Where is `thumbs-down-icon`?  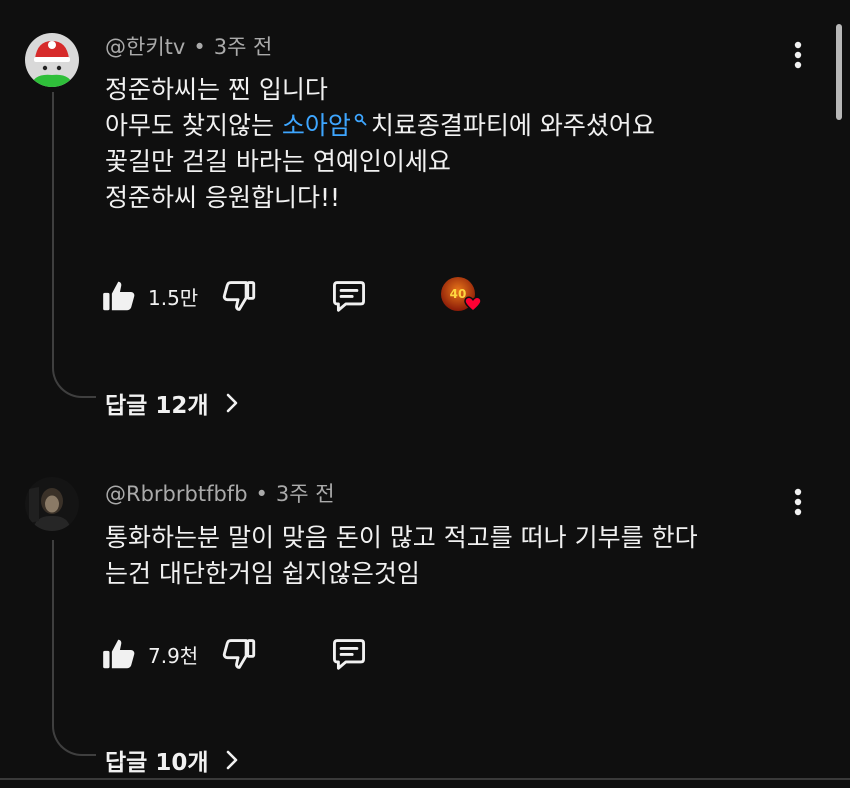 thumbs-down-icon is located at coordinates (239, 654).